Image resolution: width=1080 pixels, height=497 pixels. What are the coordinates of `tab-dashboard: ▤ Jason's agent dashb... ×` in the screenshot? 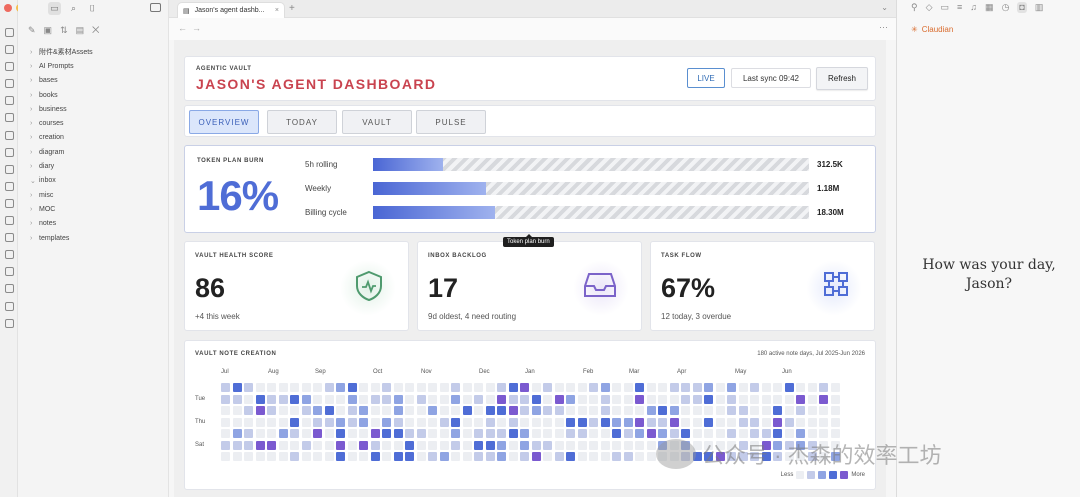 It's located at (231, 10).